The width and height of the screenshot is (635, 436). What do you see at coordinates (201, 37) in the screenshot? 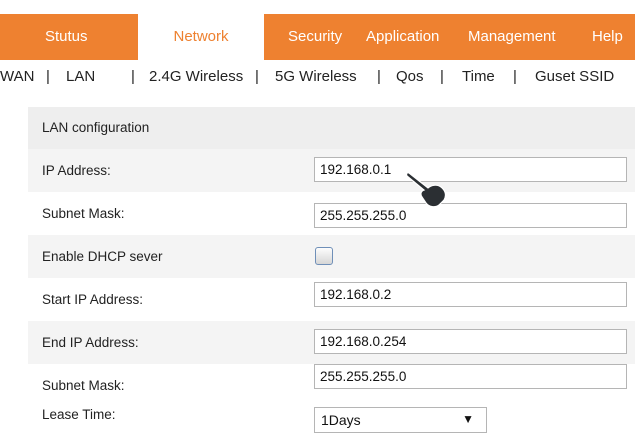
I see `tab-network: Network` at bounding box center [201, 37].